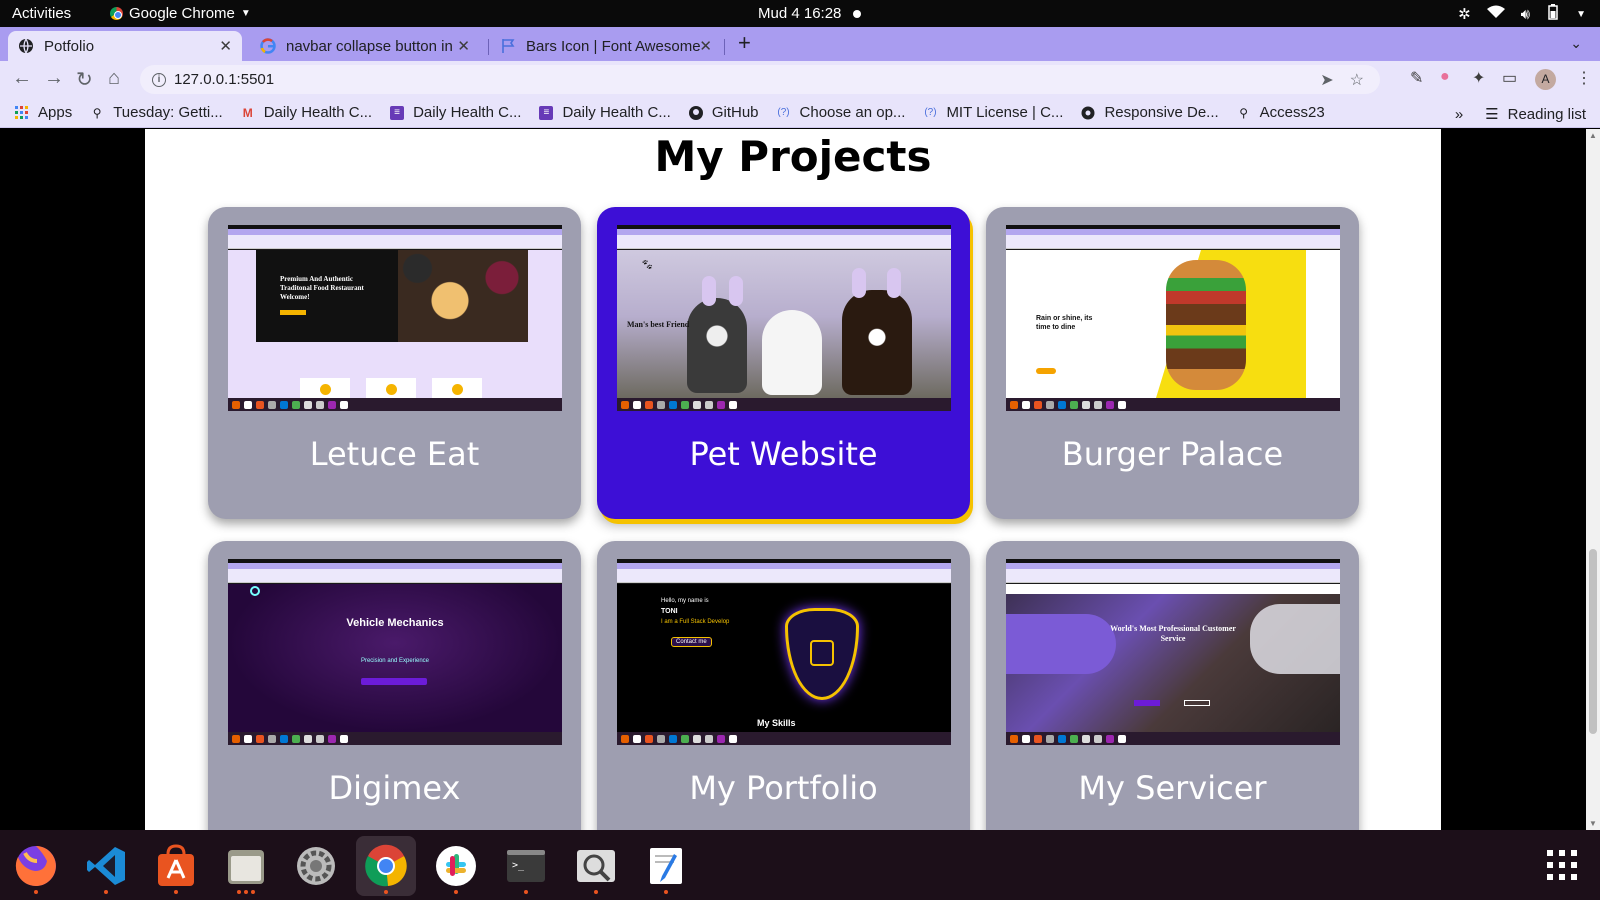 The height and width of the screenshot is (900, 1600). What do you see at coordinates (394, 788) in the screenshot?
I see `project-title: Digimex` at bounding box center [394, 788].